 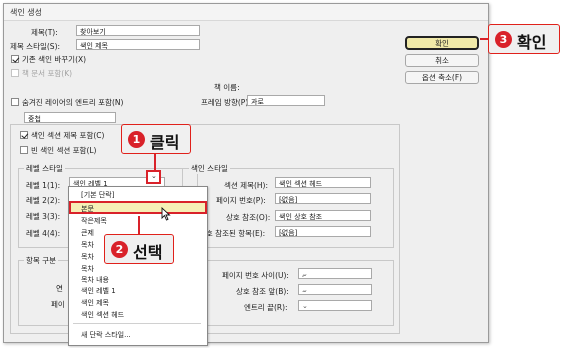 What do you see at coordinates (138, 194) in the screenshot?
I see `menu-item: [기본 단락]` at bounding box center [138, 194].